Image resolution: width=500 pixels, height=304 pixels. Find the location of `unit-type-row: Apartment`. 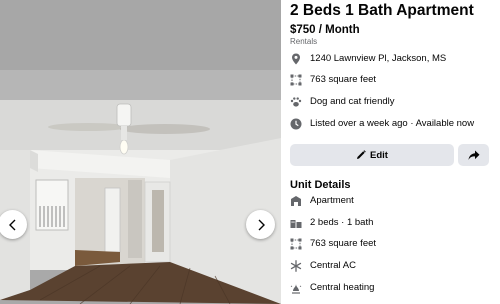

unit-type-row: Apartment is located at coordinates (322, 201).